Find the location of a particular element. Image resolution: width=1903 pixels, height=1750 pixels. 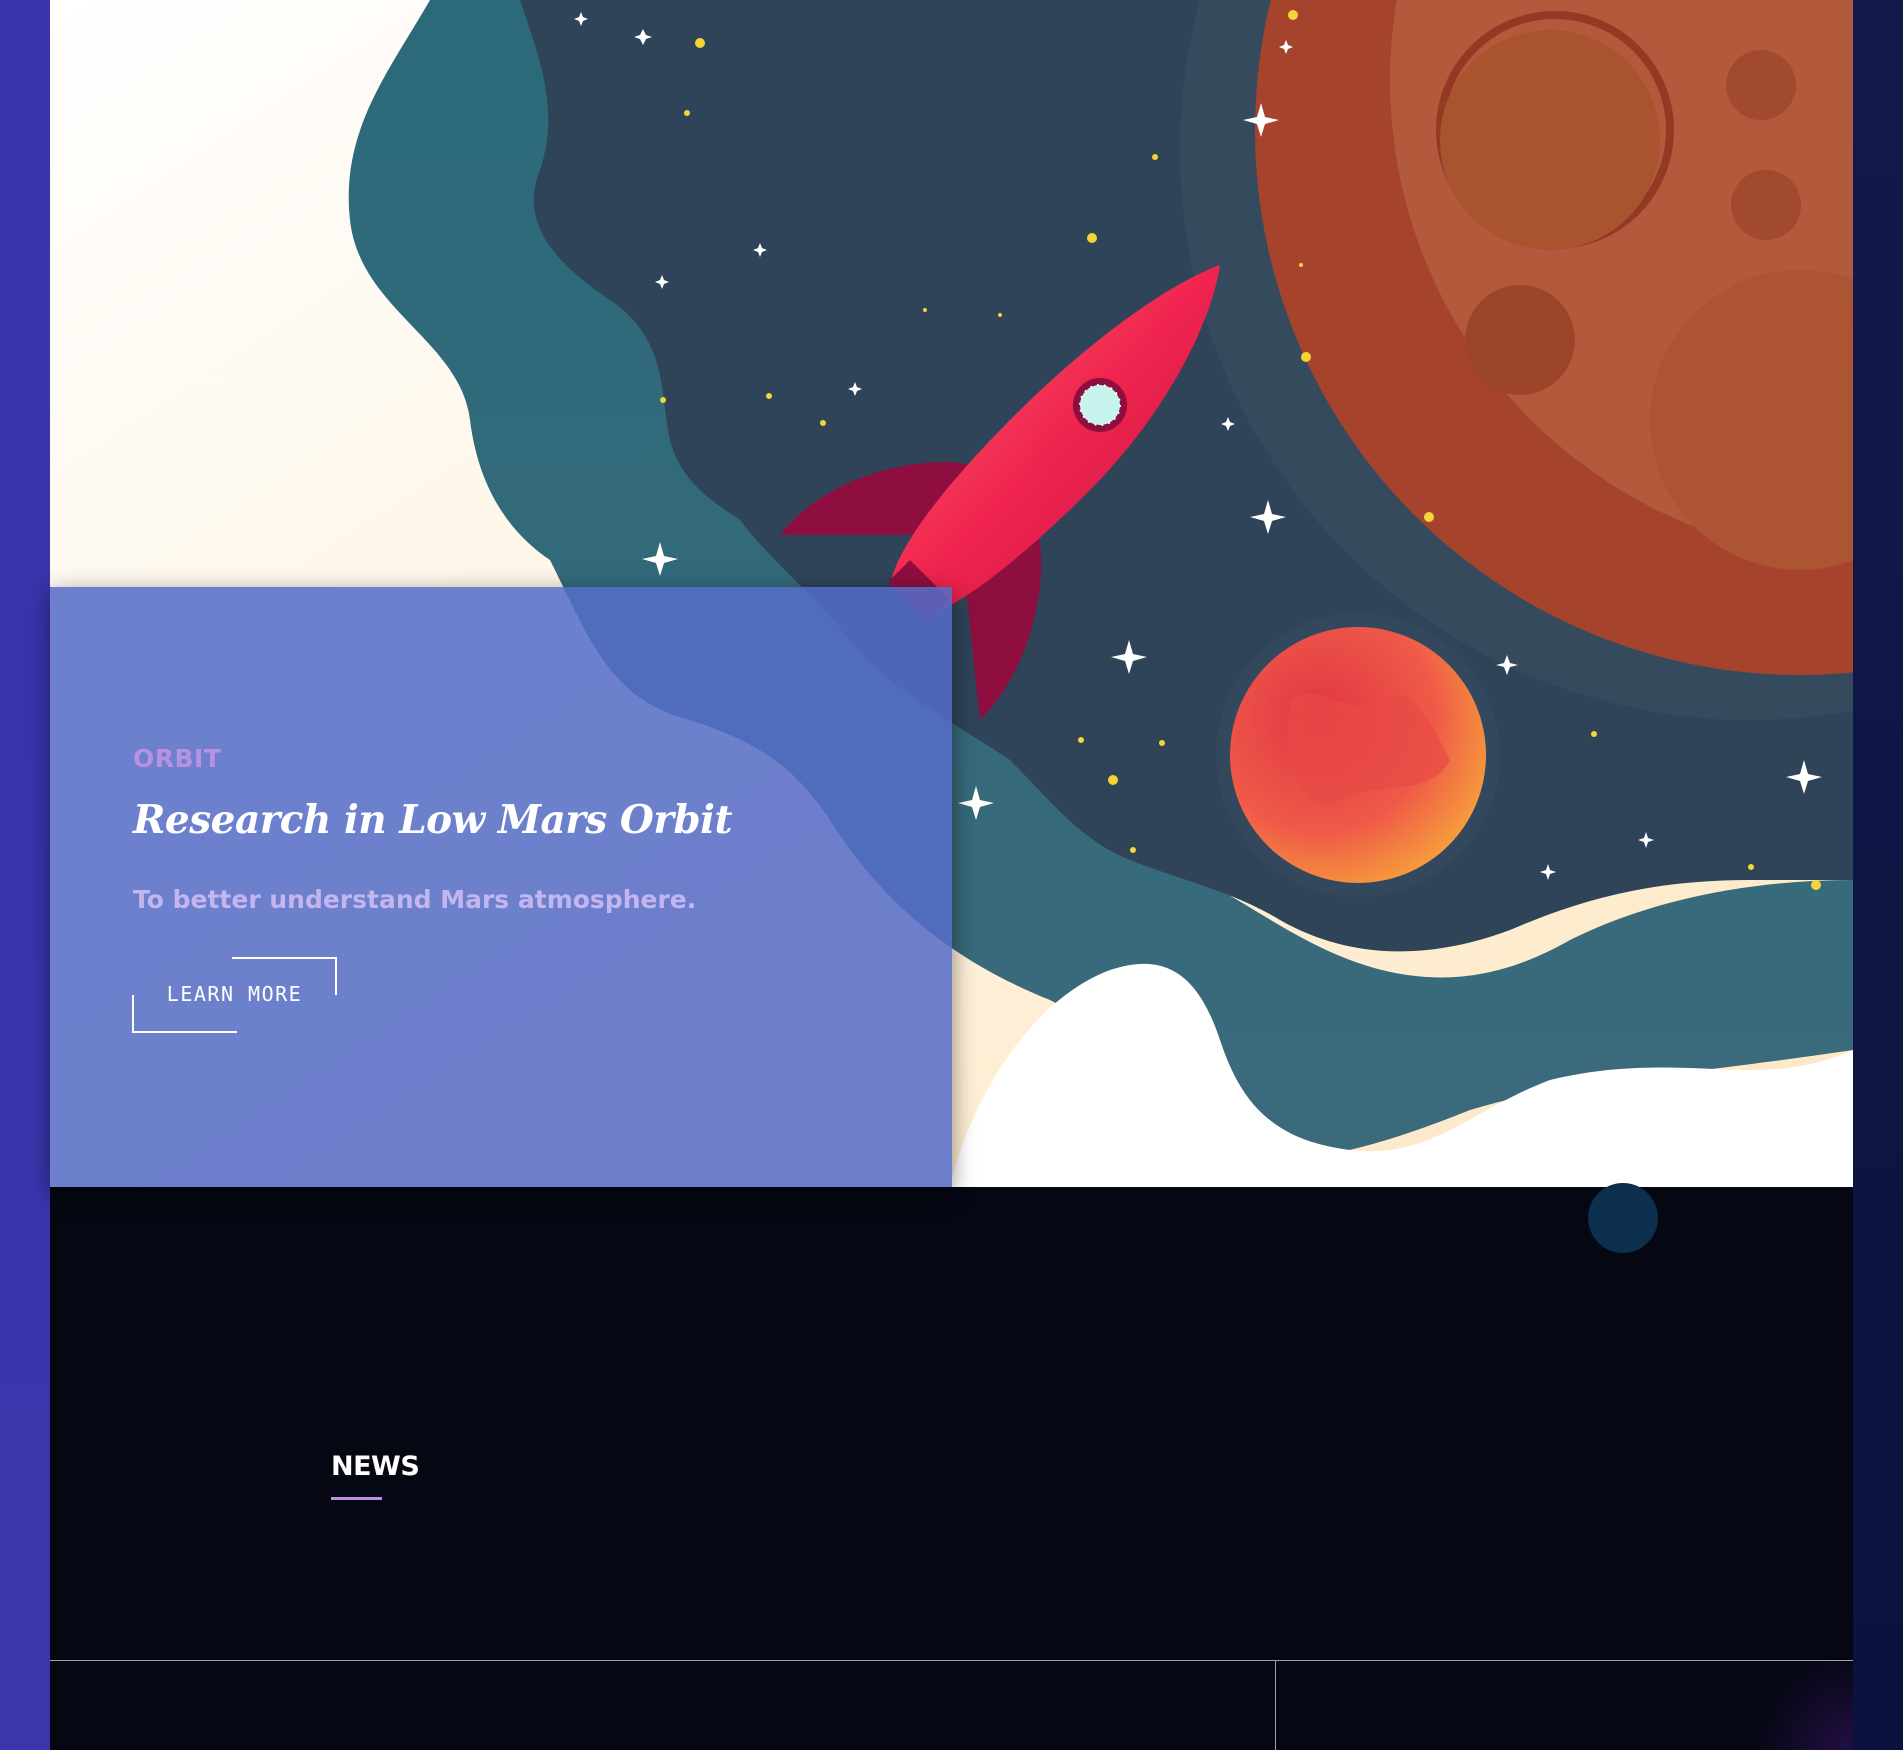

learn-more-label: LEARN MORE is located at coordinates (234, 994).